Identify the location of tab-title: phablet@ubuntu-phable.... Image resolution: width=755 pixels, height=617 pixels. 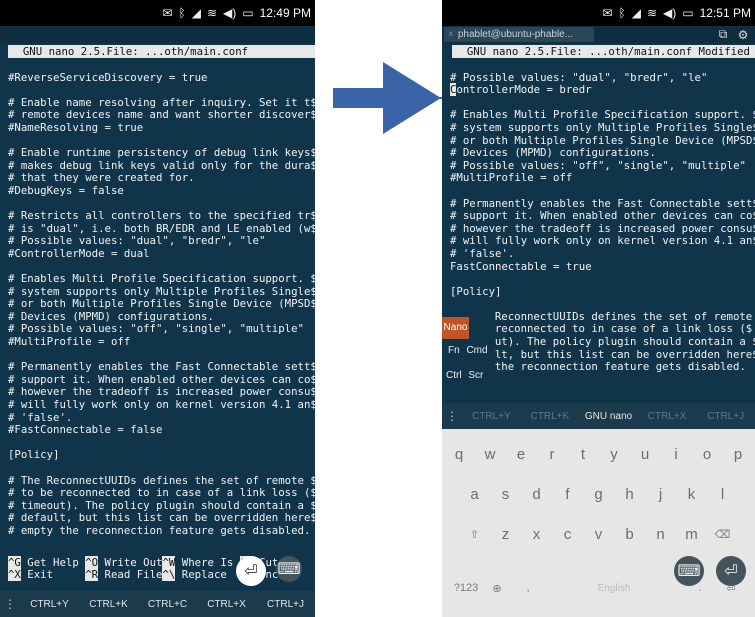
(515, 34).